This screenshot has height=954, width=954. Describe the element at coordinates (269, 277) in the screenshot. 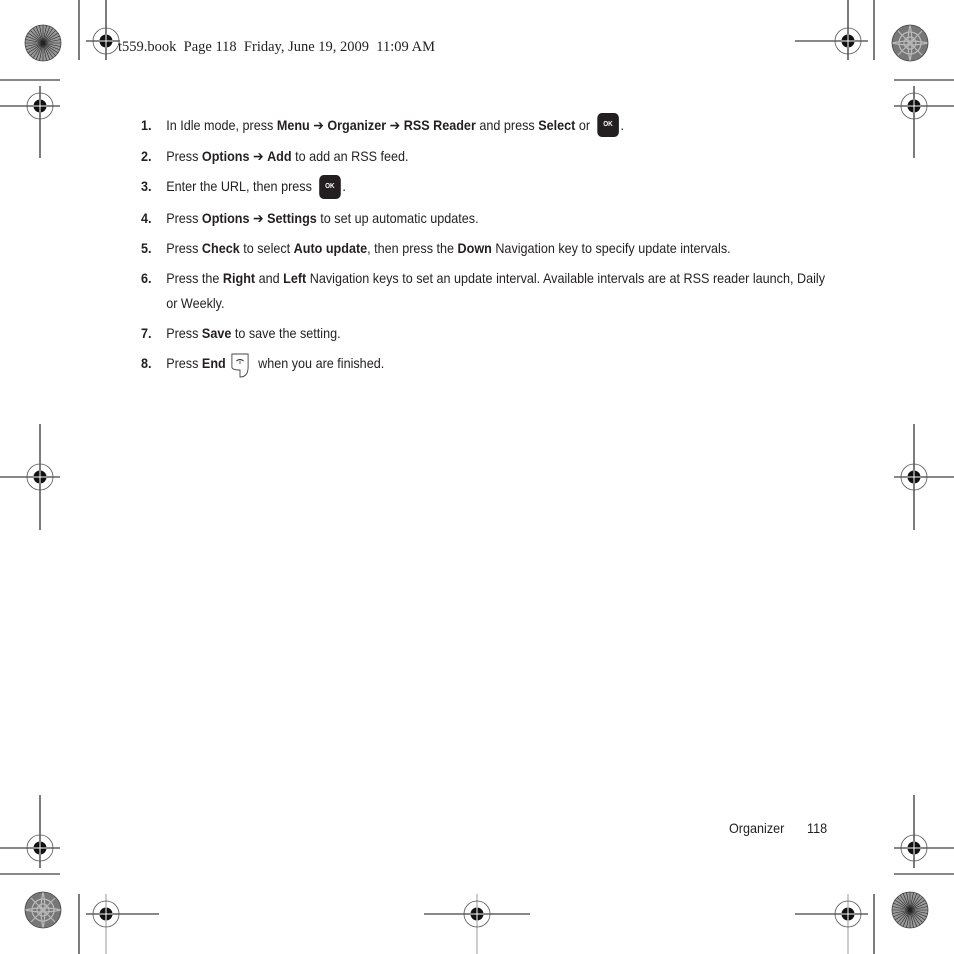

I see `step-text: and` at that location.